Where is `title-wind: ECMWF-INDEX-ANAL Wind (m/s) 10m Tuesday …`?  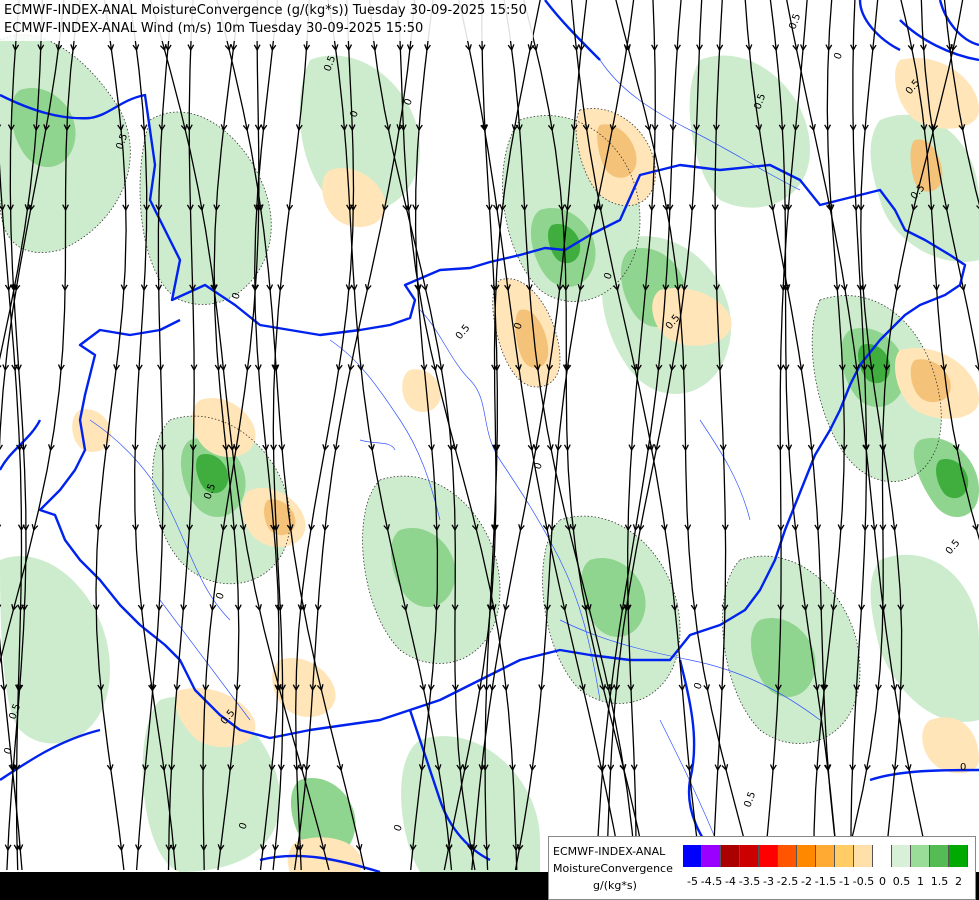
title-wind: ECMWF-INDEX-ANAL Wind (m/s) 10m Tuesday … is located at coordinates (214, 28).